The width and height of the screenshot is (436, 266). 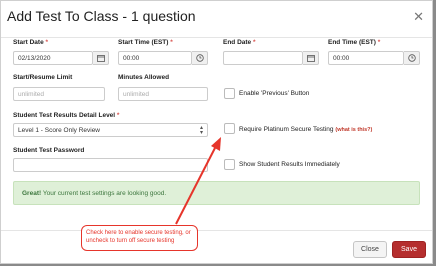 What do you see at coordinates (354, 42) in the screenshot?
I see `end-time-label: End Time (EST) *` at bounding box center [354, 42].